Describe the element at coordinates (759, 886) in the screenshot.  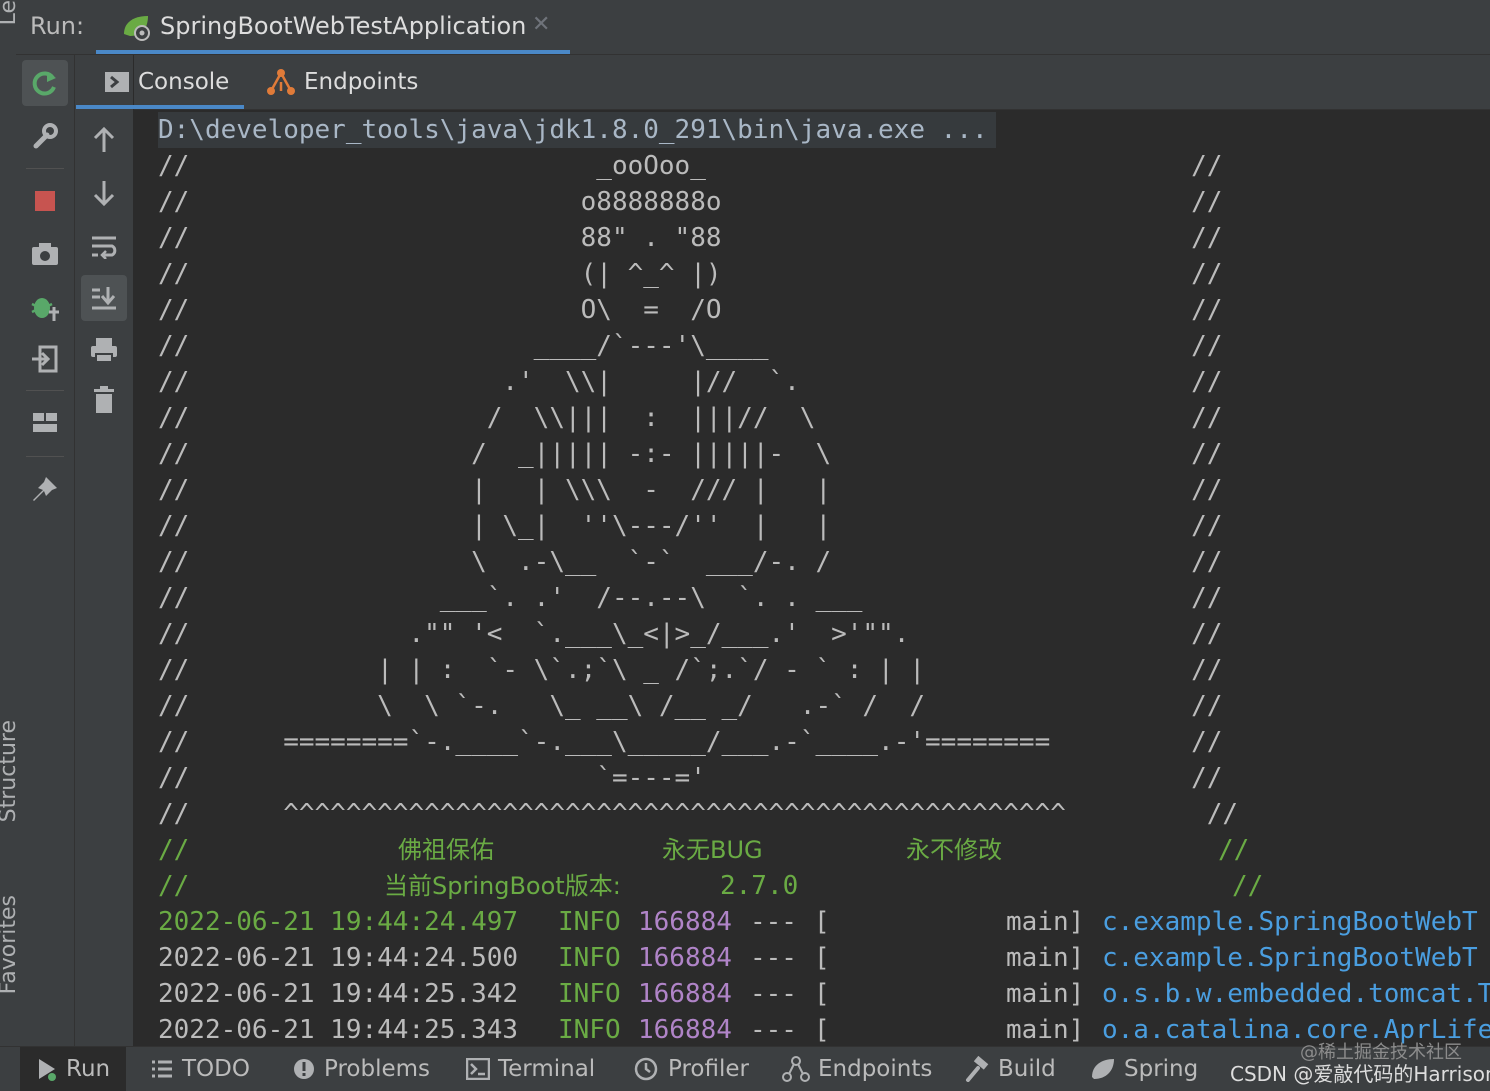
I see `version-value: 2.7.0` at that location.